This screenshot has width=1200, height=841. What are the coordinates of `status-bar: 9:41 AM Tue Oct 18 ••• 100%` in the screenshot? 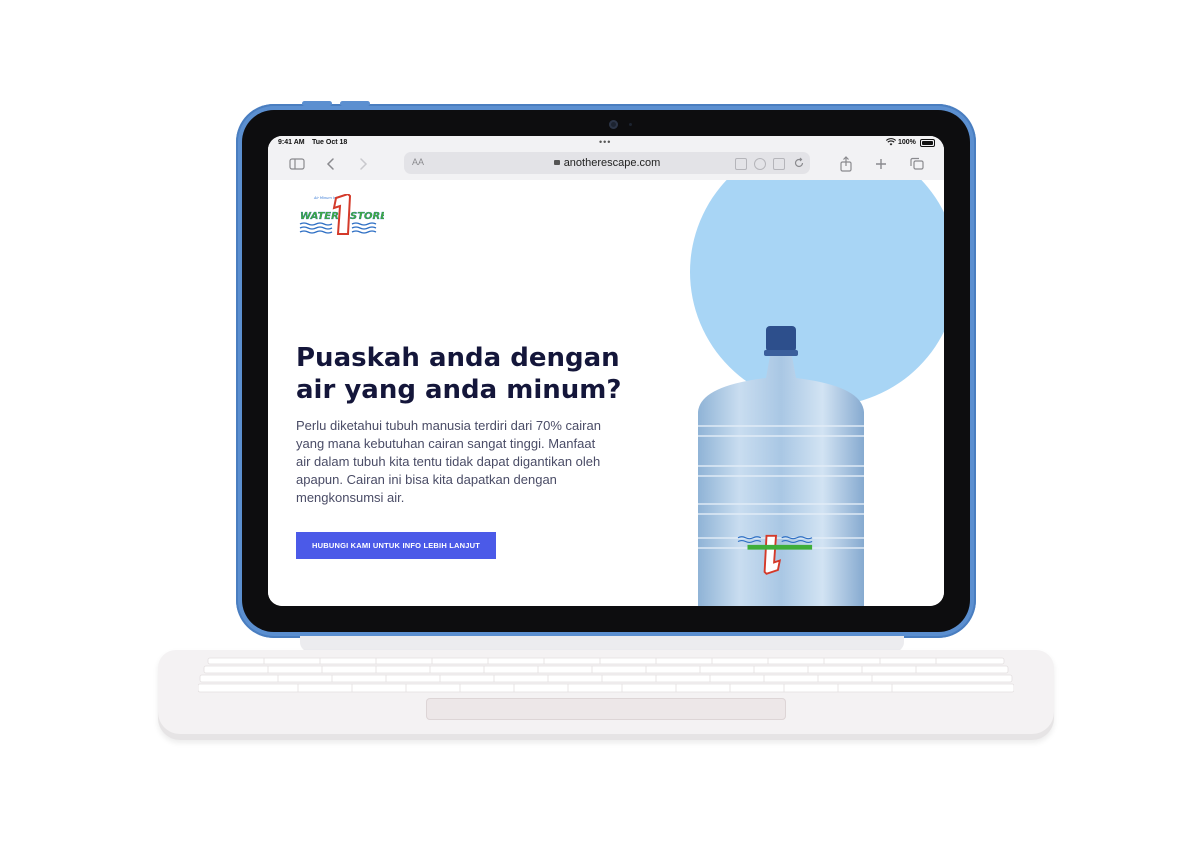 It's located at (606, 143).